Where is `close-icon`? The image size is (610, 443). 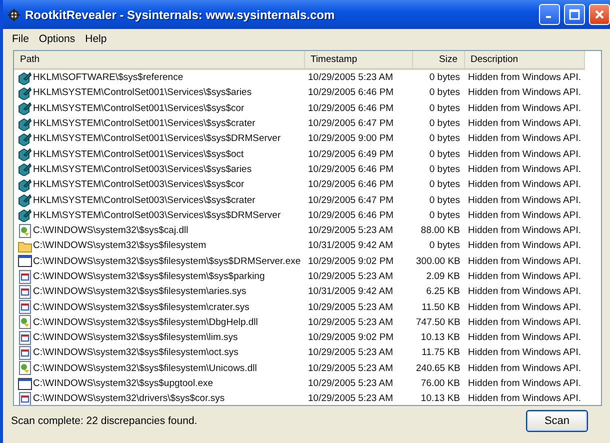
close-icon is located at coordinates (599, 14).